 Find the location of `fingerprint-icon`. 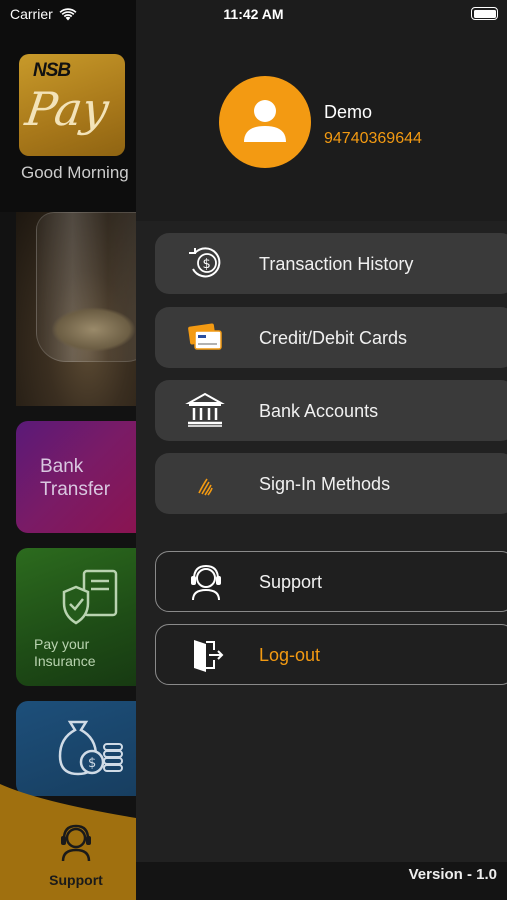

fingerprint-icon is located at coordinates (205, 487).